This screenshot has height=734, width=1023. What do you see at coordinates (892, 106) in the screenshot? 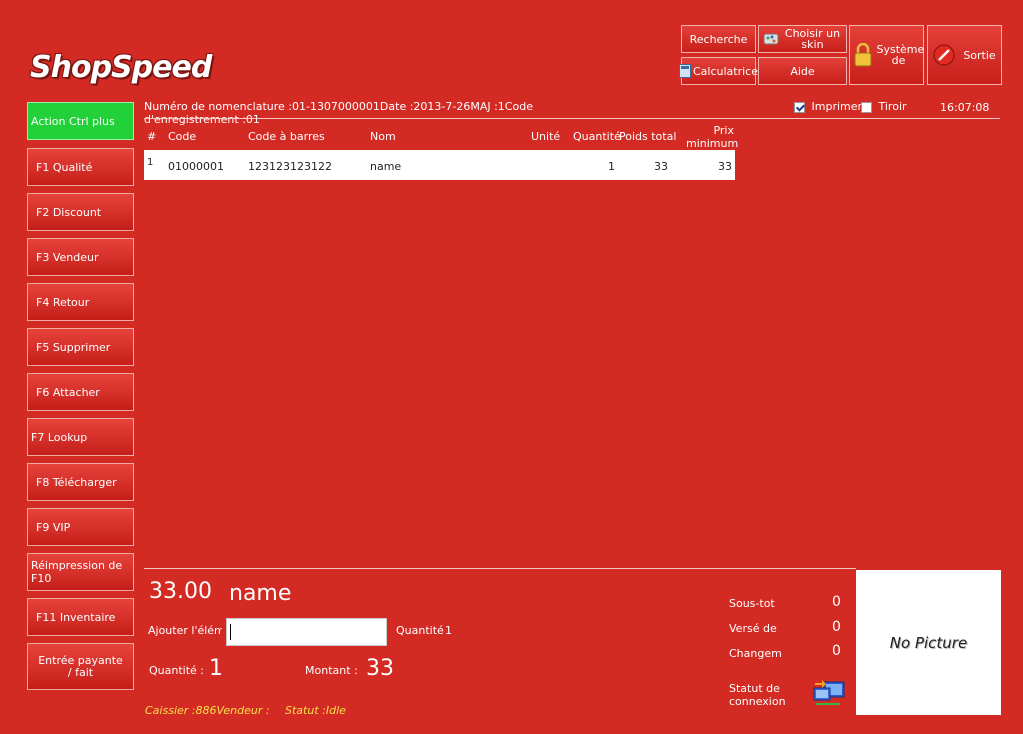
I see `tiroir-label: Tiroir` at bounding box center [892, 106].